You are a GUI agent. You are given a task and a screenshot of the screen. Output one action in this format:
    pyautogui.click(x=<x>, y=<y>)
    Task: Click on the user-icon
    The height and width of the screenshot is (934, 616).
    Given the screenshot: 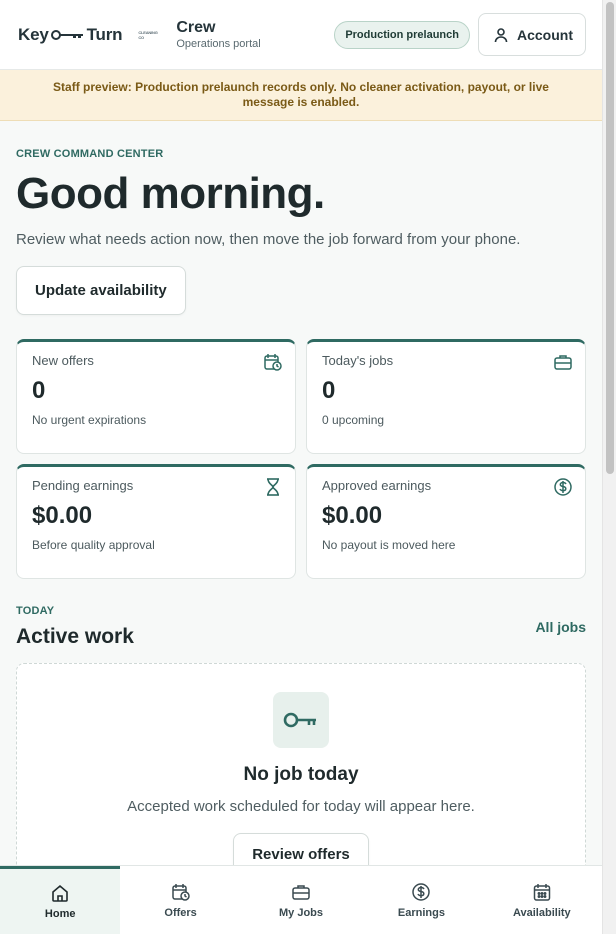 What is the action you would take?
    pyautogui.click(x=501, y=34)
    